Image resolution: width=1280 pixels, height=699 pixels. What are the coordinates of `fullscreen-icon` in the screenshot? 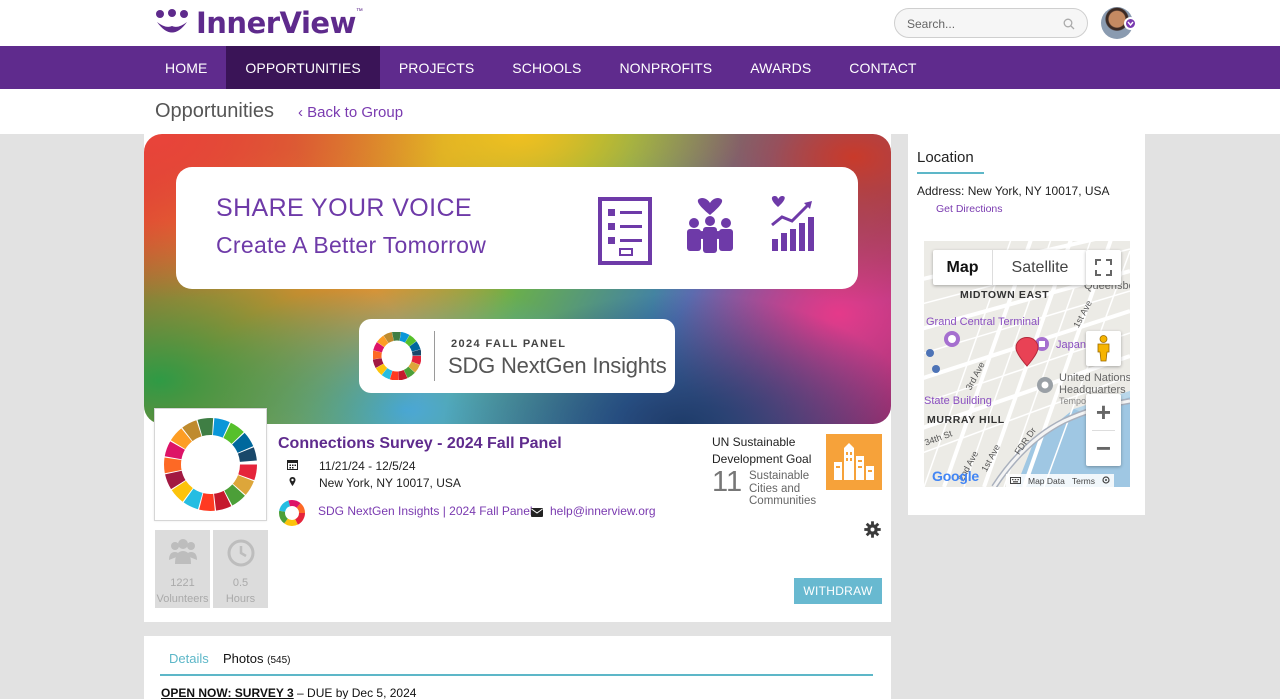 It's located at (1103, 267).